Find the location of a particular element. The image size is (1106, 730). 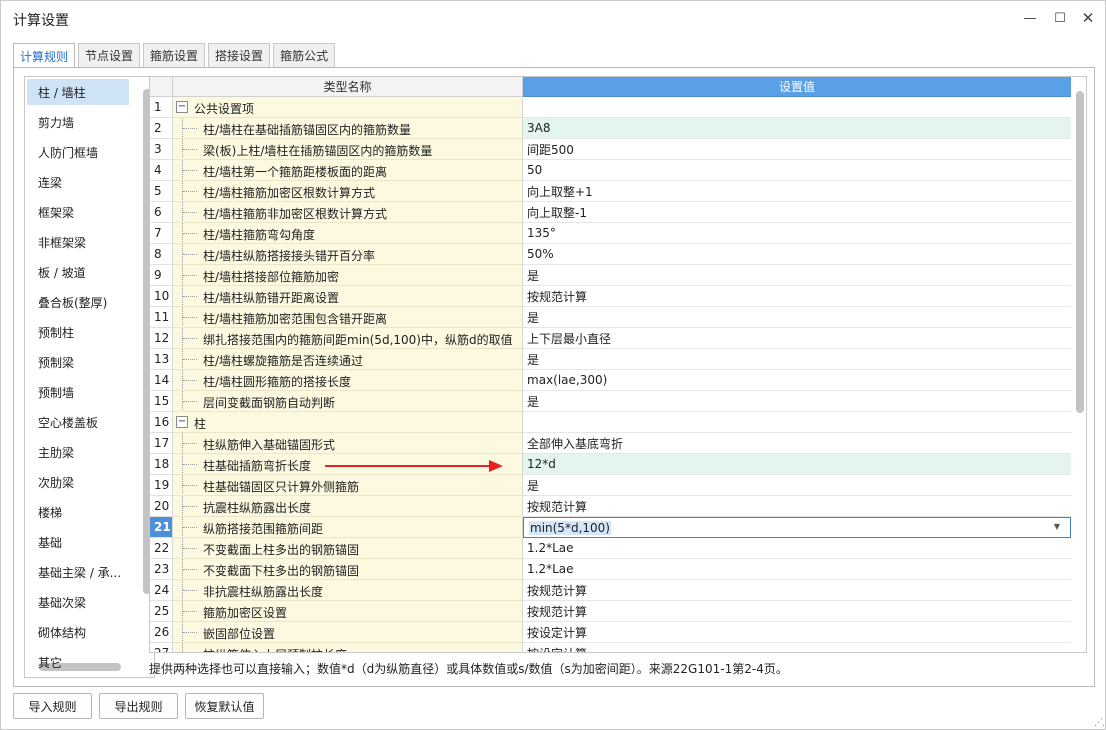

import-rules-button: 导入规则 is located at coordinates (52, 706).